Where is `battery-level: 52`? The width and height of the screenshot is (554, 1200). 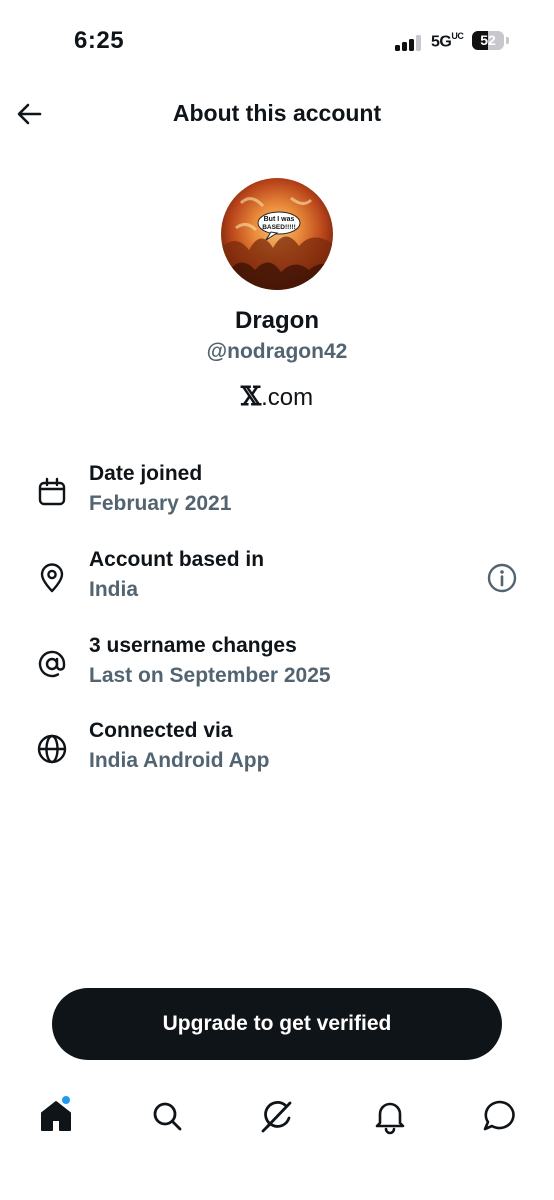 battery-level: 52 is located at coordinates (488, 40).